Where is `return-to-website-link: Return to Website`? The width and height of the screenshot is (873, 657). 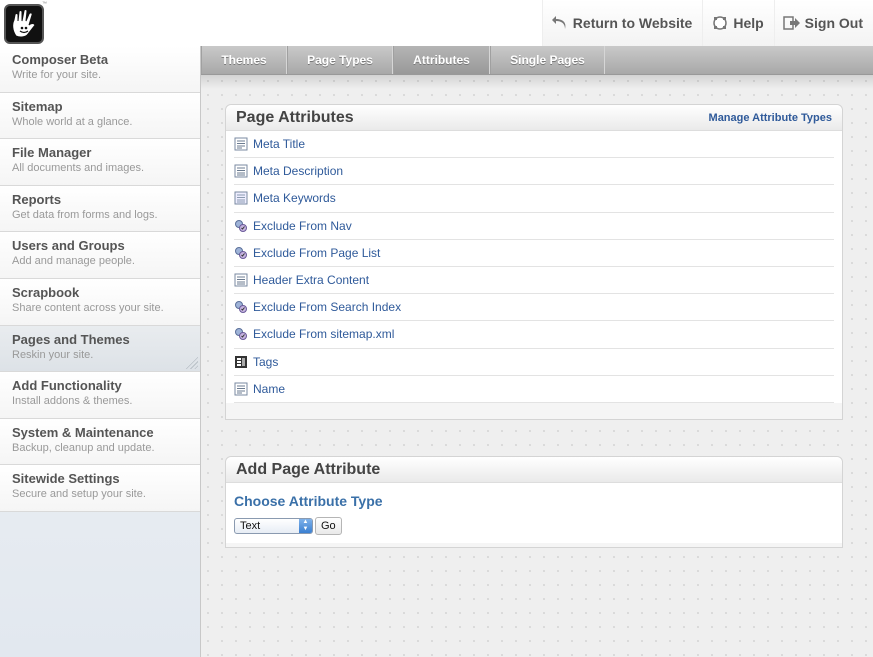 return-to-website-link: Return to Website is located at coordinates (622, 23).